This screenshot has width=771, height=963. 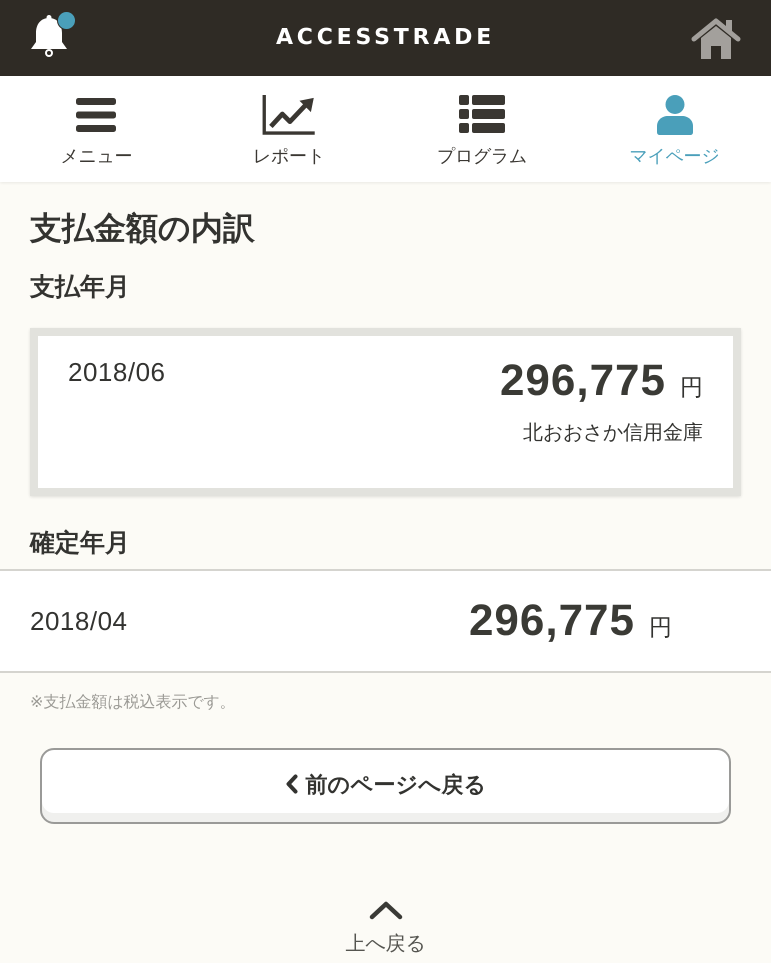 What do you see at coordinates (386, 928) in the screenshot?
I see `back-to-top-link: 上へ戻る` at bounding box center [386, 928].